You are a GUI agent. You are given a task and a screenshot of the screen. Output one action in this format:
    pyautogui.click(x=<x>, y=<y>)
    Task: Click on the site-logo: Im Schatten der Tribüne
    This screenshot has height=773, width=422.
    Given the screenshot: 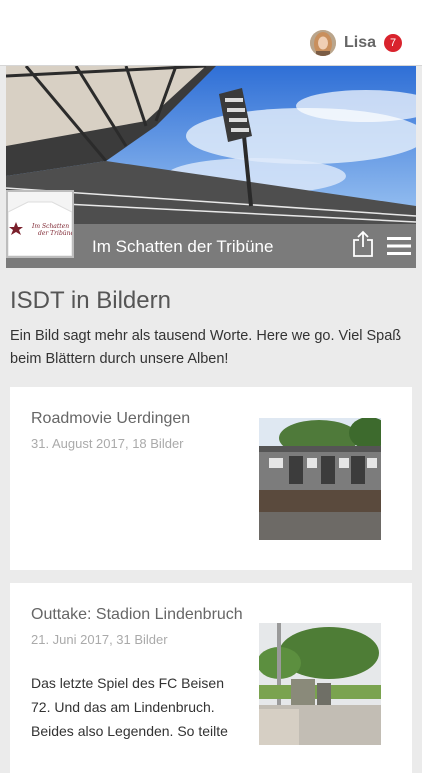 What is the action you would take?
    pyautogui.click(x=40, y=224)
    